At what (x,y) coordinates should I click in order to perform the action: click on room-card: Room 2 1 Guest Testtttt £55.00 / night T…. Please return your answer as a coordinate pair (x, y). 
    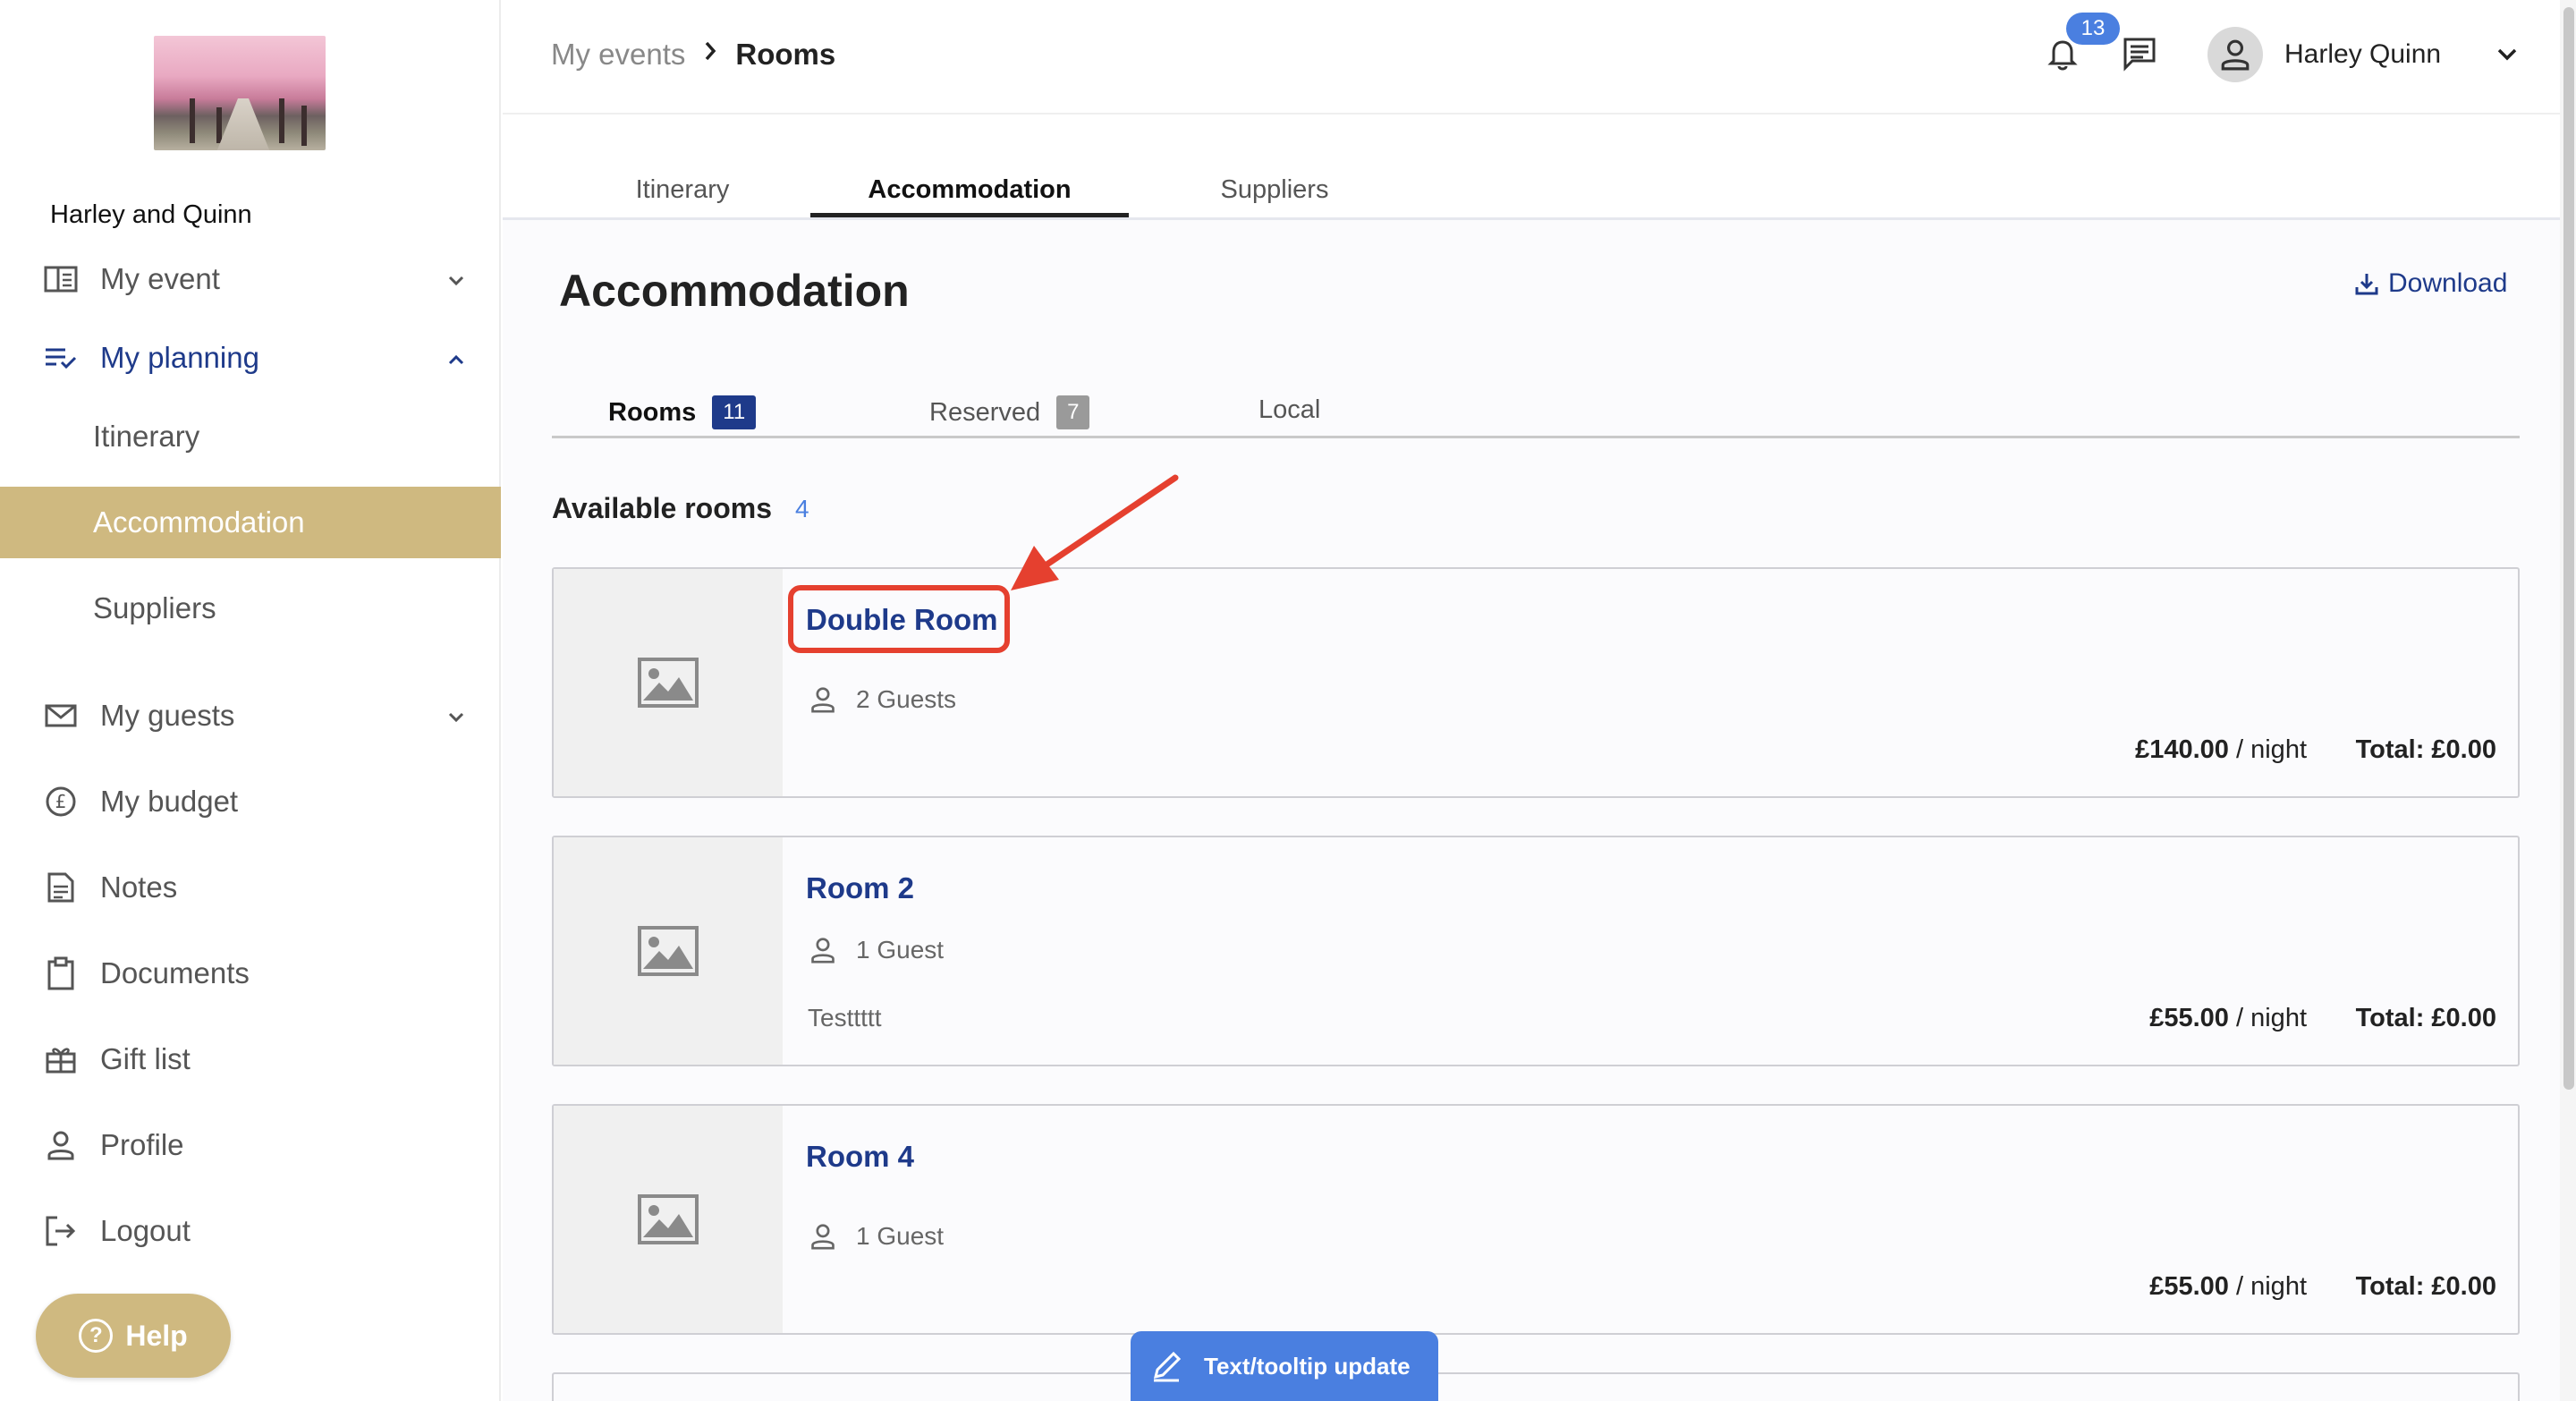
    Looking at the image, I should click on (1536, 951).